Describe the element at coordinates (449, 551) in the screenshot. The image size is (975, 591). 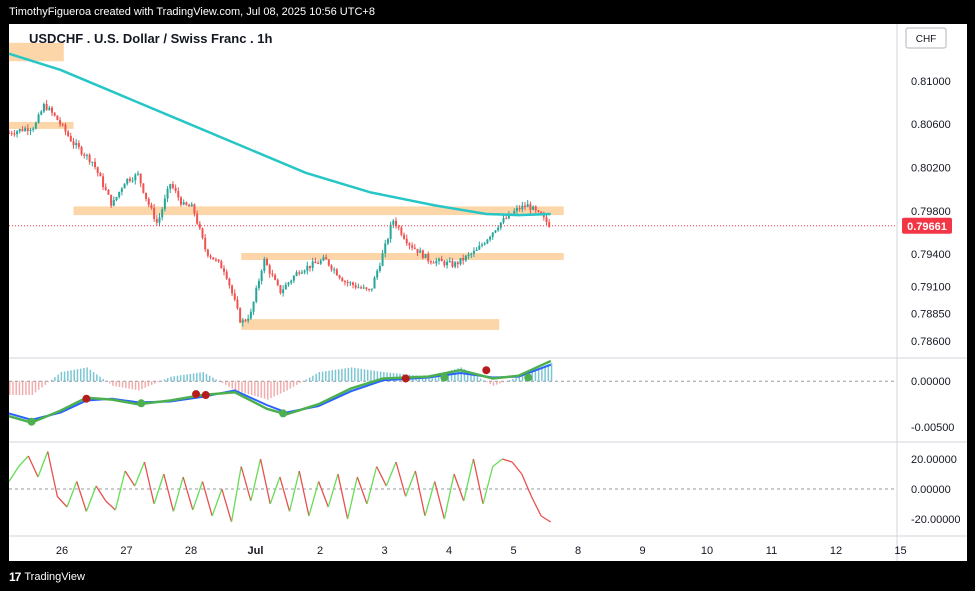
I see `x-tick-label: 4` at that location.